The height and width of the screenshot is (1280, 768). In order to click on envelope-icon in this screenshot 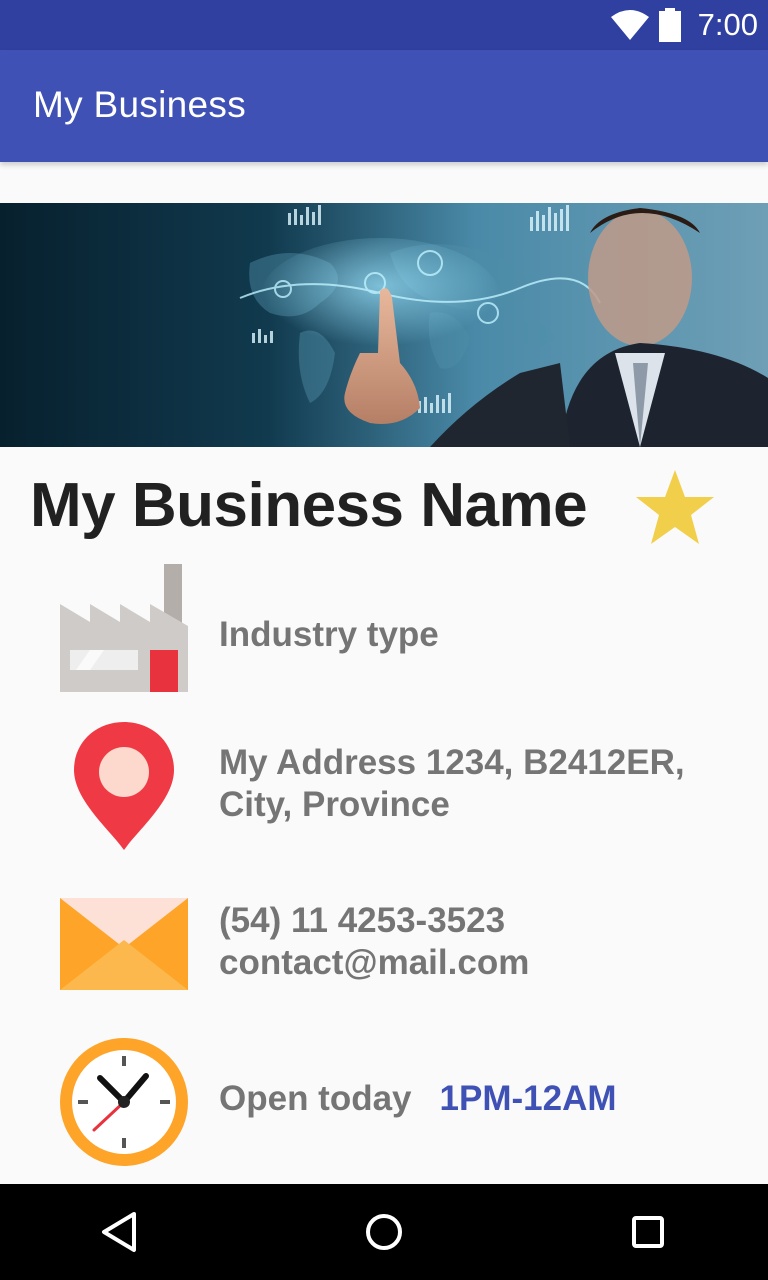, I will do `click(124, 944)`.